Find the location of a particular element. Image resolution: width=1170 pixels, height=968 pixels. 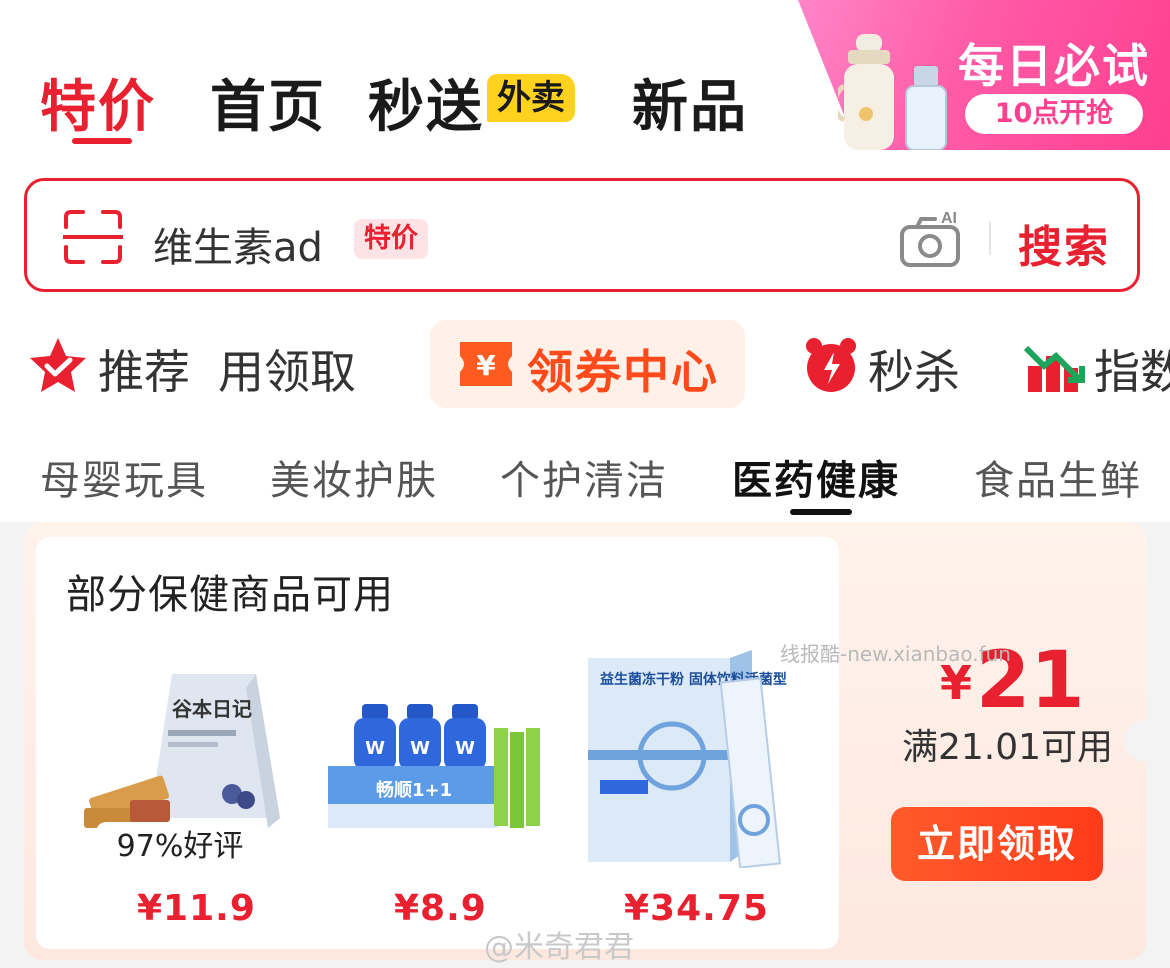

coupon-center-label: 领券中心 is located at coordinates (623, 372).